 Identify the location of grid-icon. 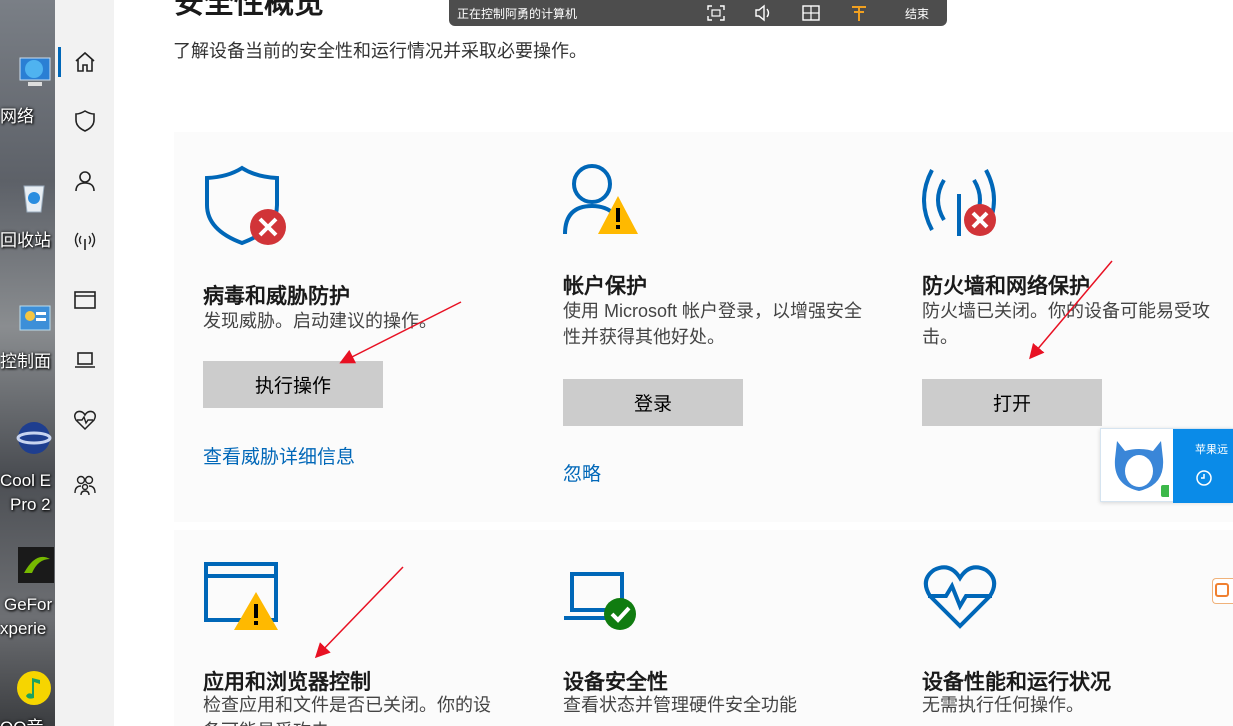
(811, 13).